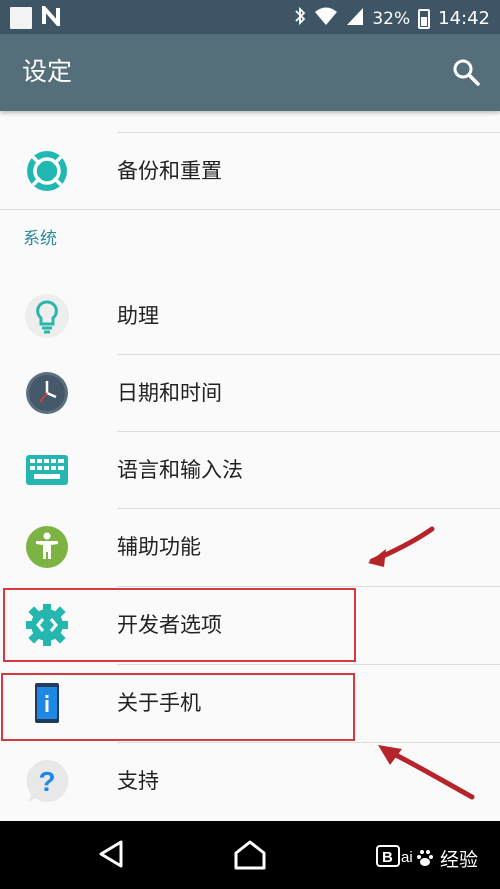 This screenshot has height=889, width=500. Describe the element at coordinates (464, 18) in the screenshot. I see `status-time: 14:42` at that location.